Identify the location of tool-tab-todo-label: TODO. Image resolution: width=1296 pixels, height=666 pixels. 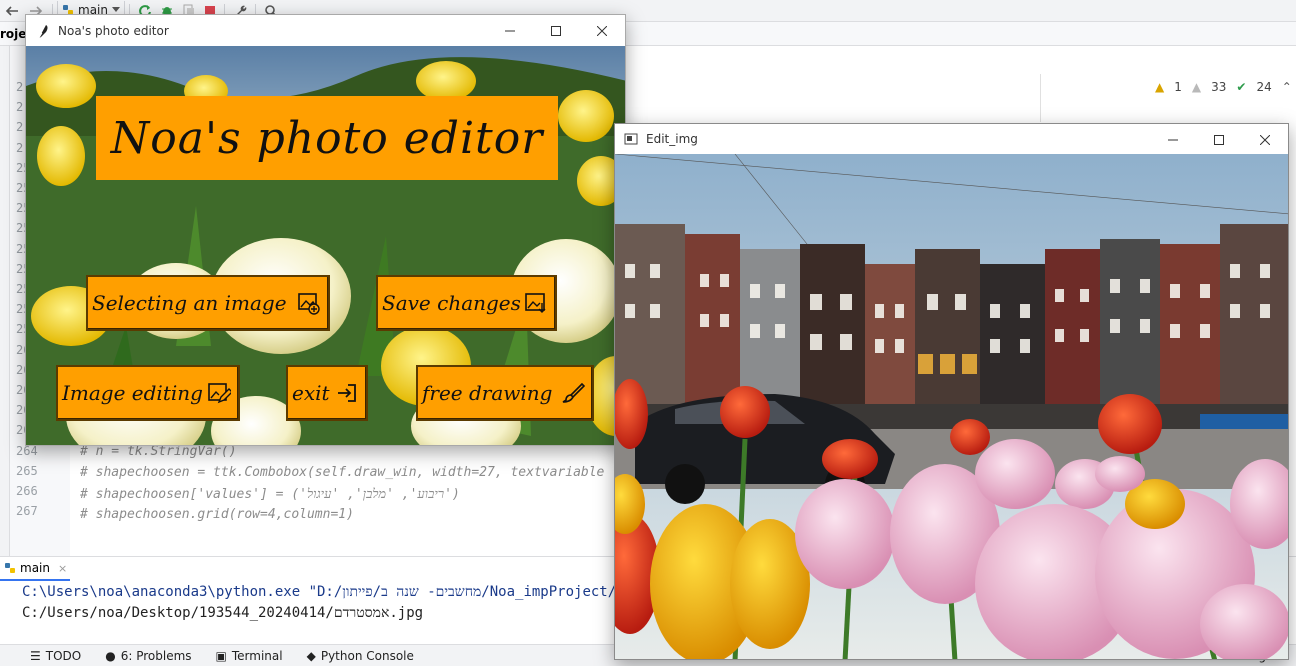
(63, 655).